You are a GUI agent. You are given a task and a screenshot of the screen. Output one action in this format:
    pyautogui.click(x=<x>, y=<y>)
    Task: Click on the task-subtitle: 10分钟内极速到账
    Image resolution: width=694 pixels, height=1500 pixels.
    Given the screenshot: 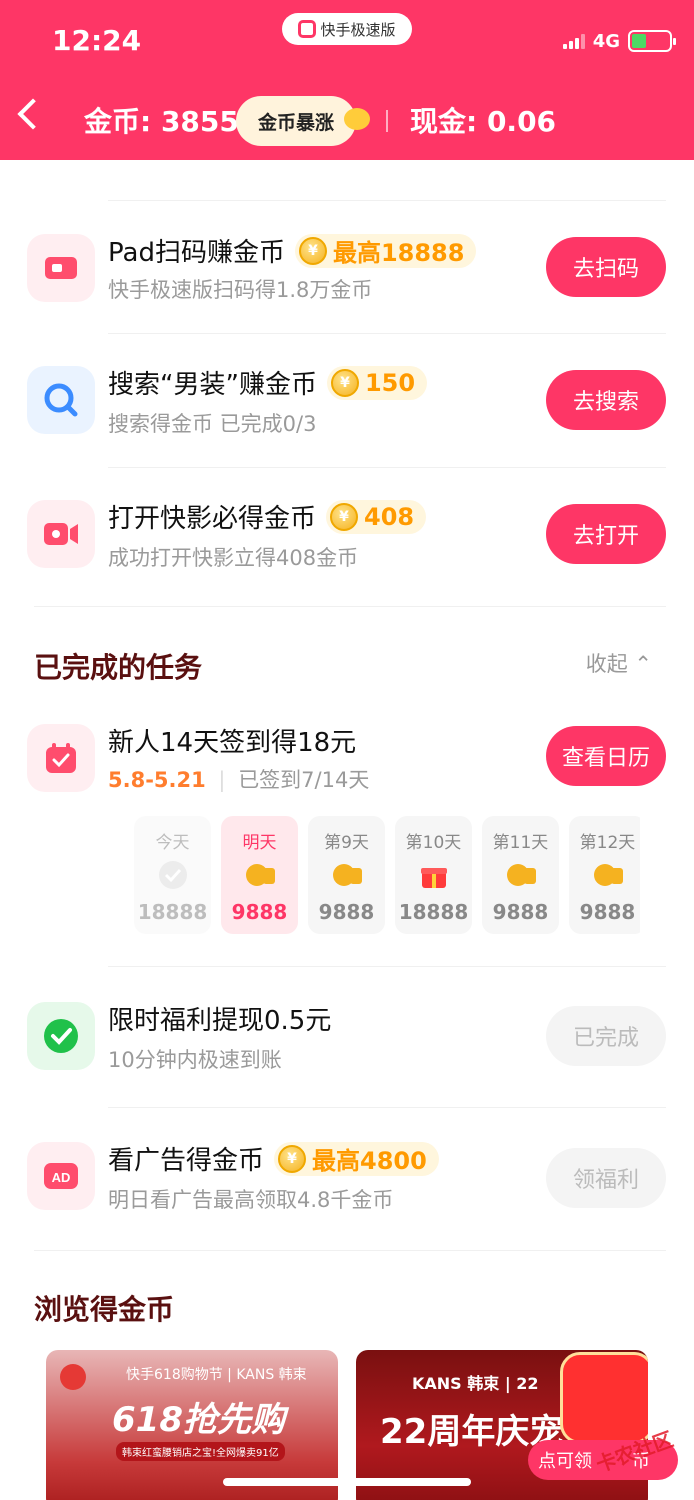 What is the action you would take?
    pyautogui.click(x=195, y=1060)
    